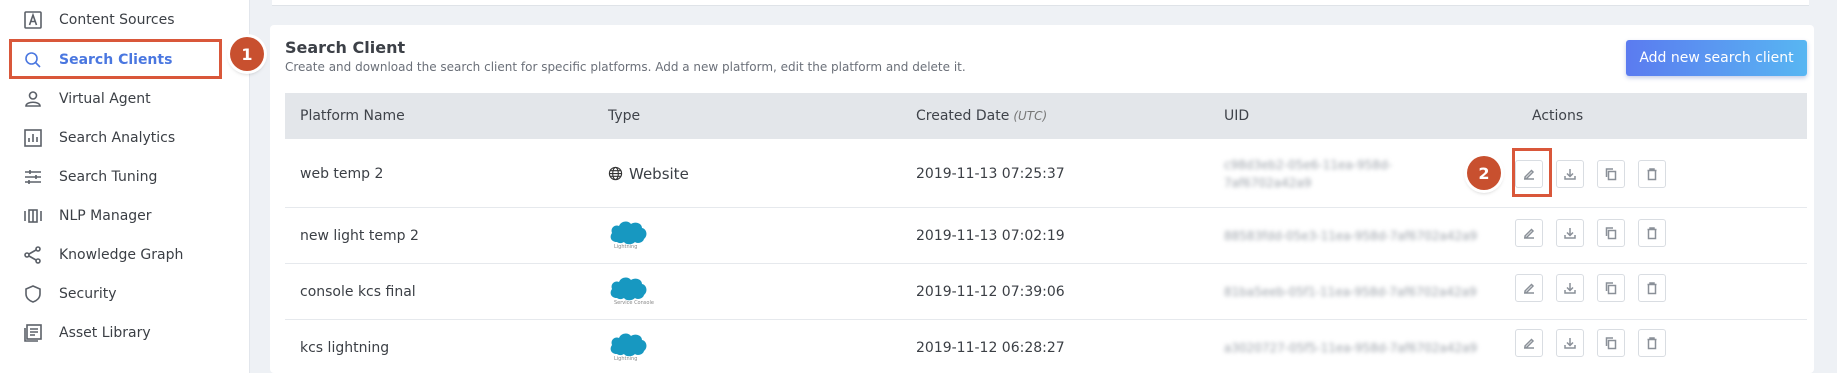 Image resolution: width=1837 pixels, height=373 pixels. What do you see at coordinates (963, 116) in the screenshot?
I see `header-created-date-label: Created Date` at bounding box center [963, 116].